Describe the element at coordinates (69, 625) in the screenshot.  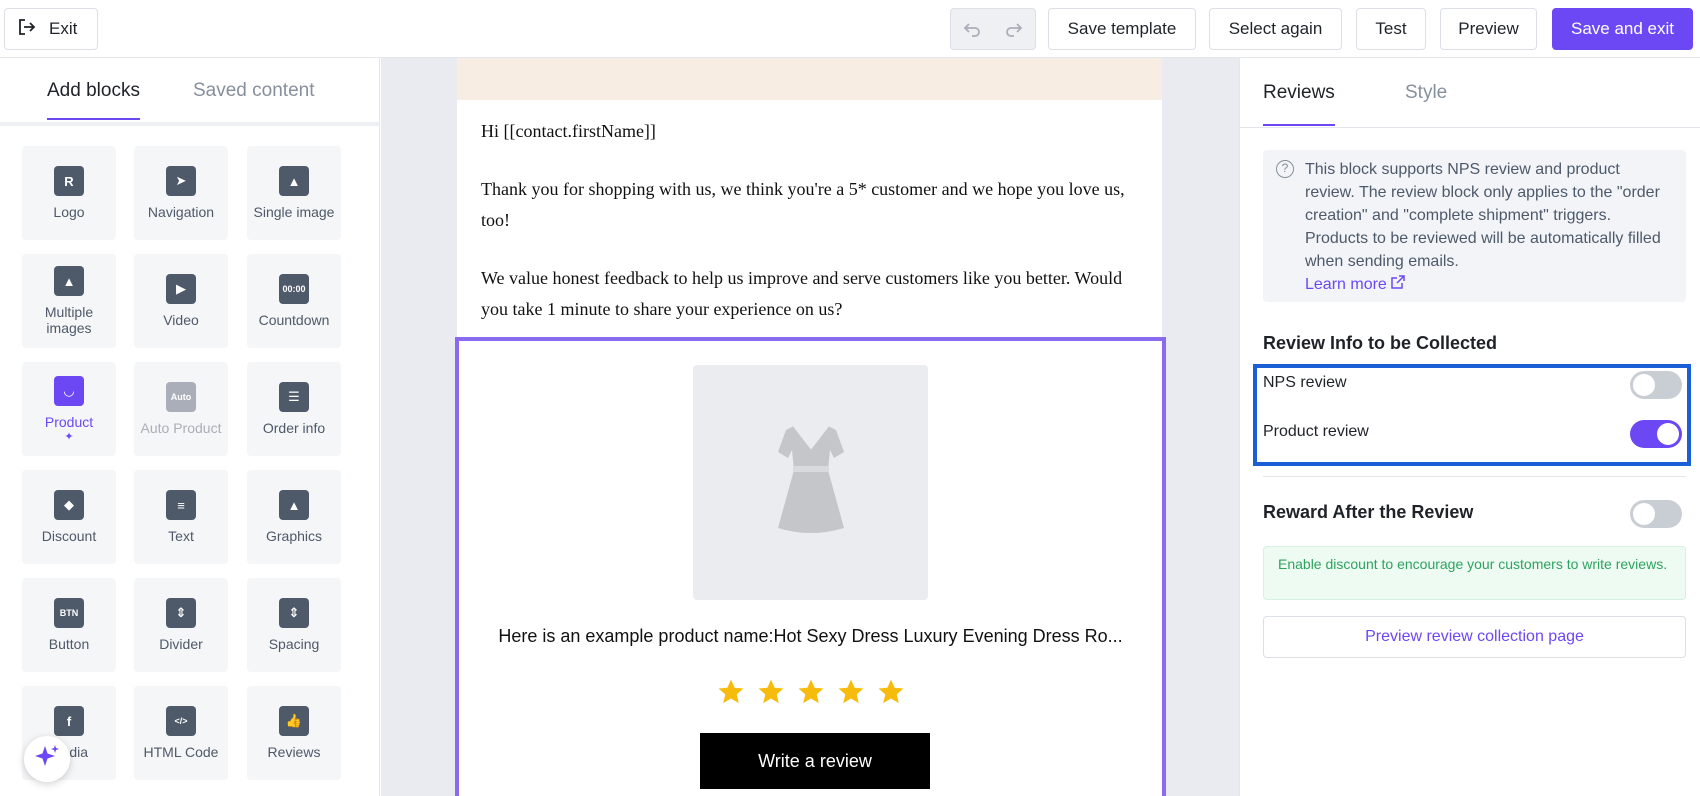
I see `block-button: BTN Button` at that location.